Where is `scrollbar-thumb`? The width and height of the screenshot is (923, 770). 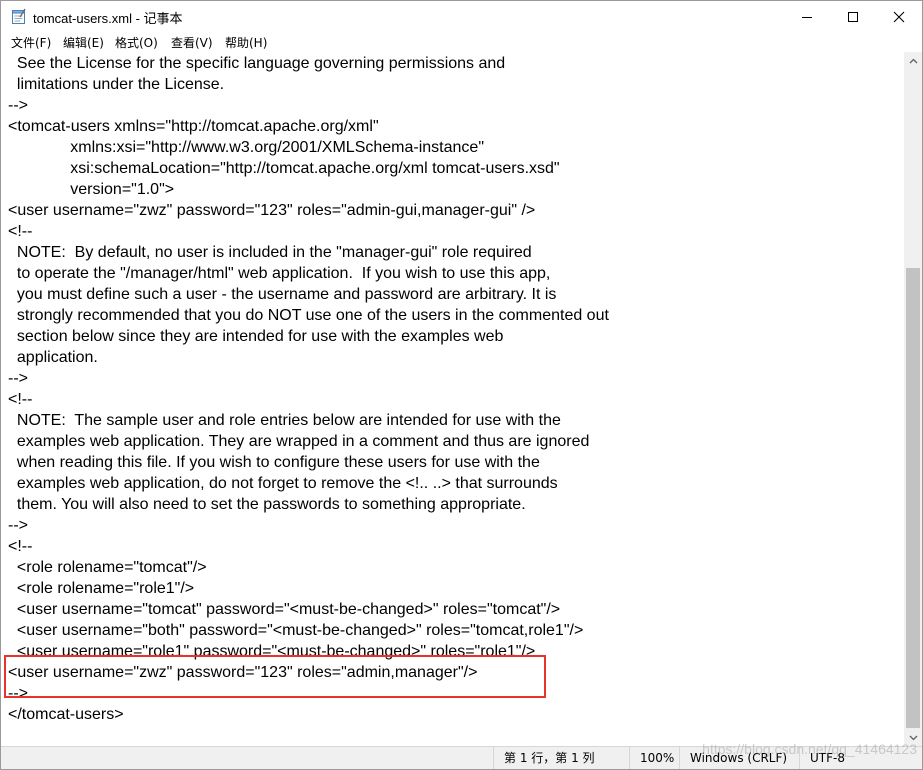
scrollbar-thumb is located at coordinates (913, 498).